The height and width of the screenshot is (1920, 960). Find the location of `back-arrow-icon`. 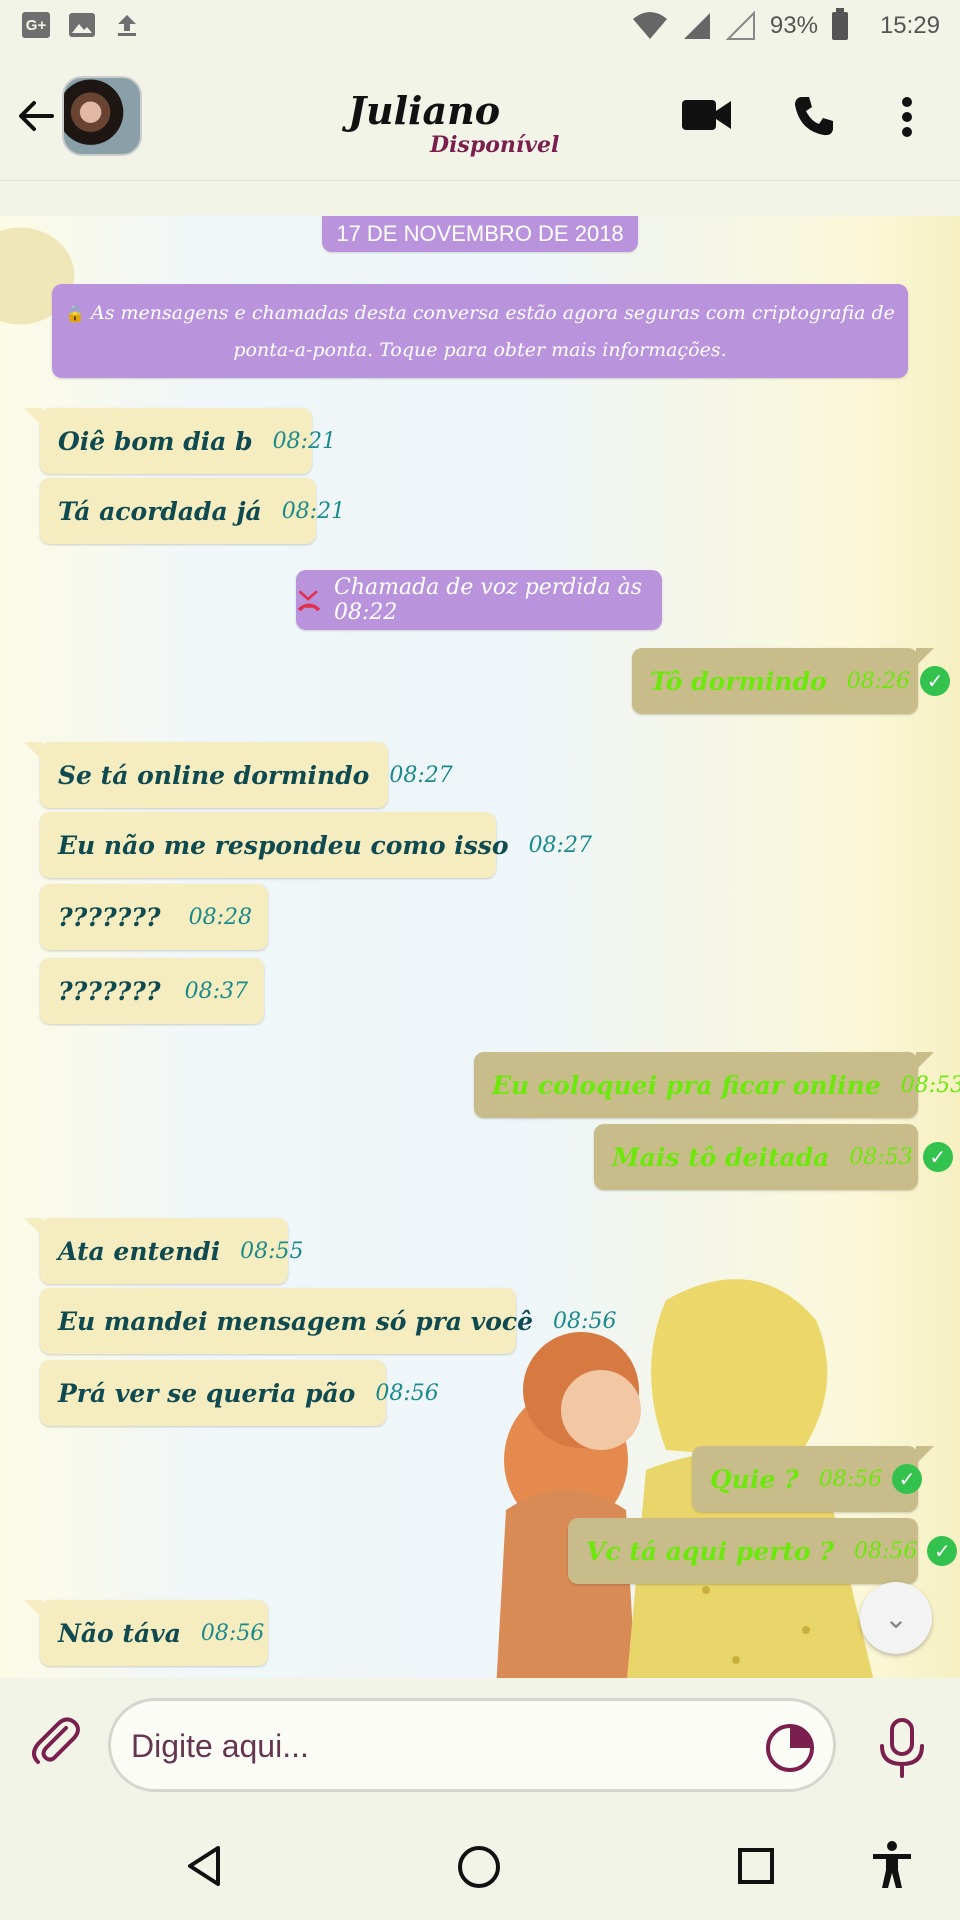

back-arrow-icon is located at coordinates (36, 116).